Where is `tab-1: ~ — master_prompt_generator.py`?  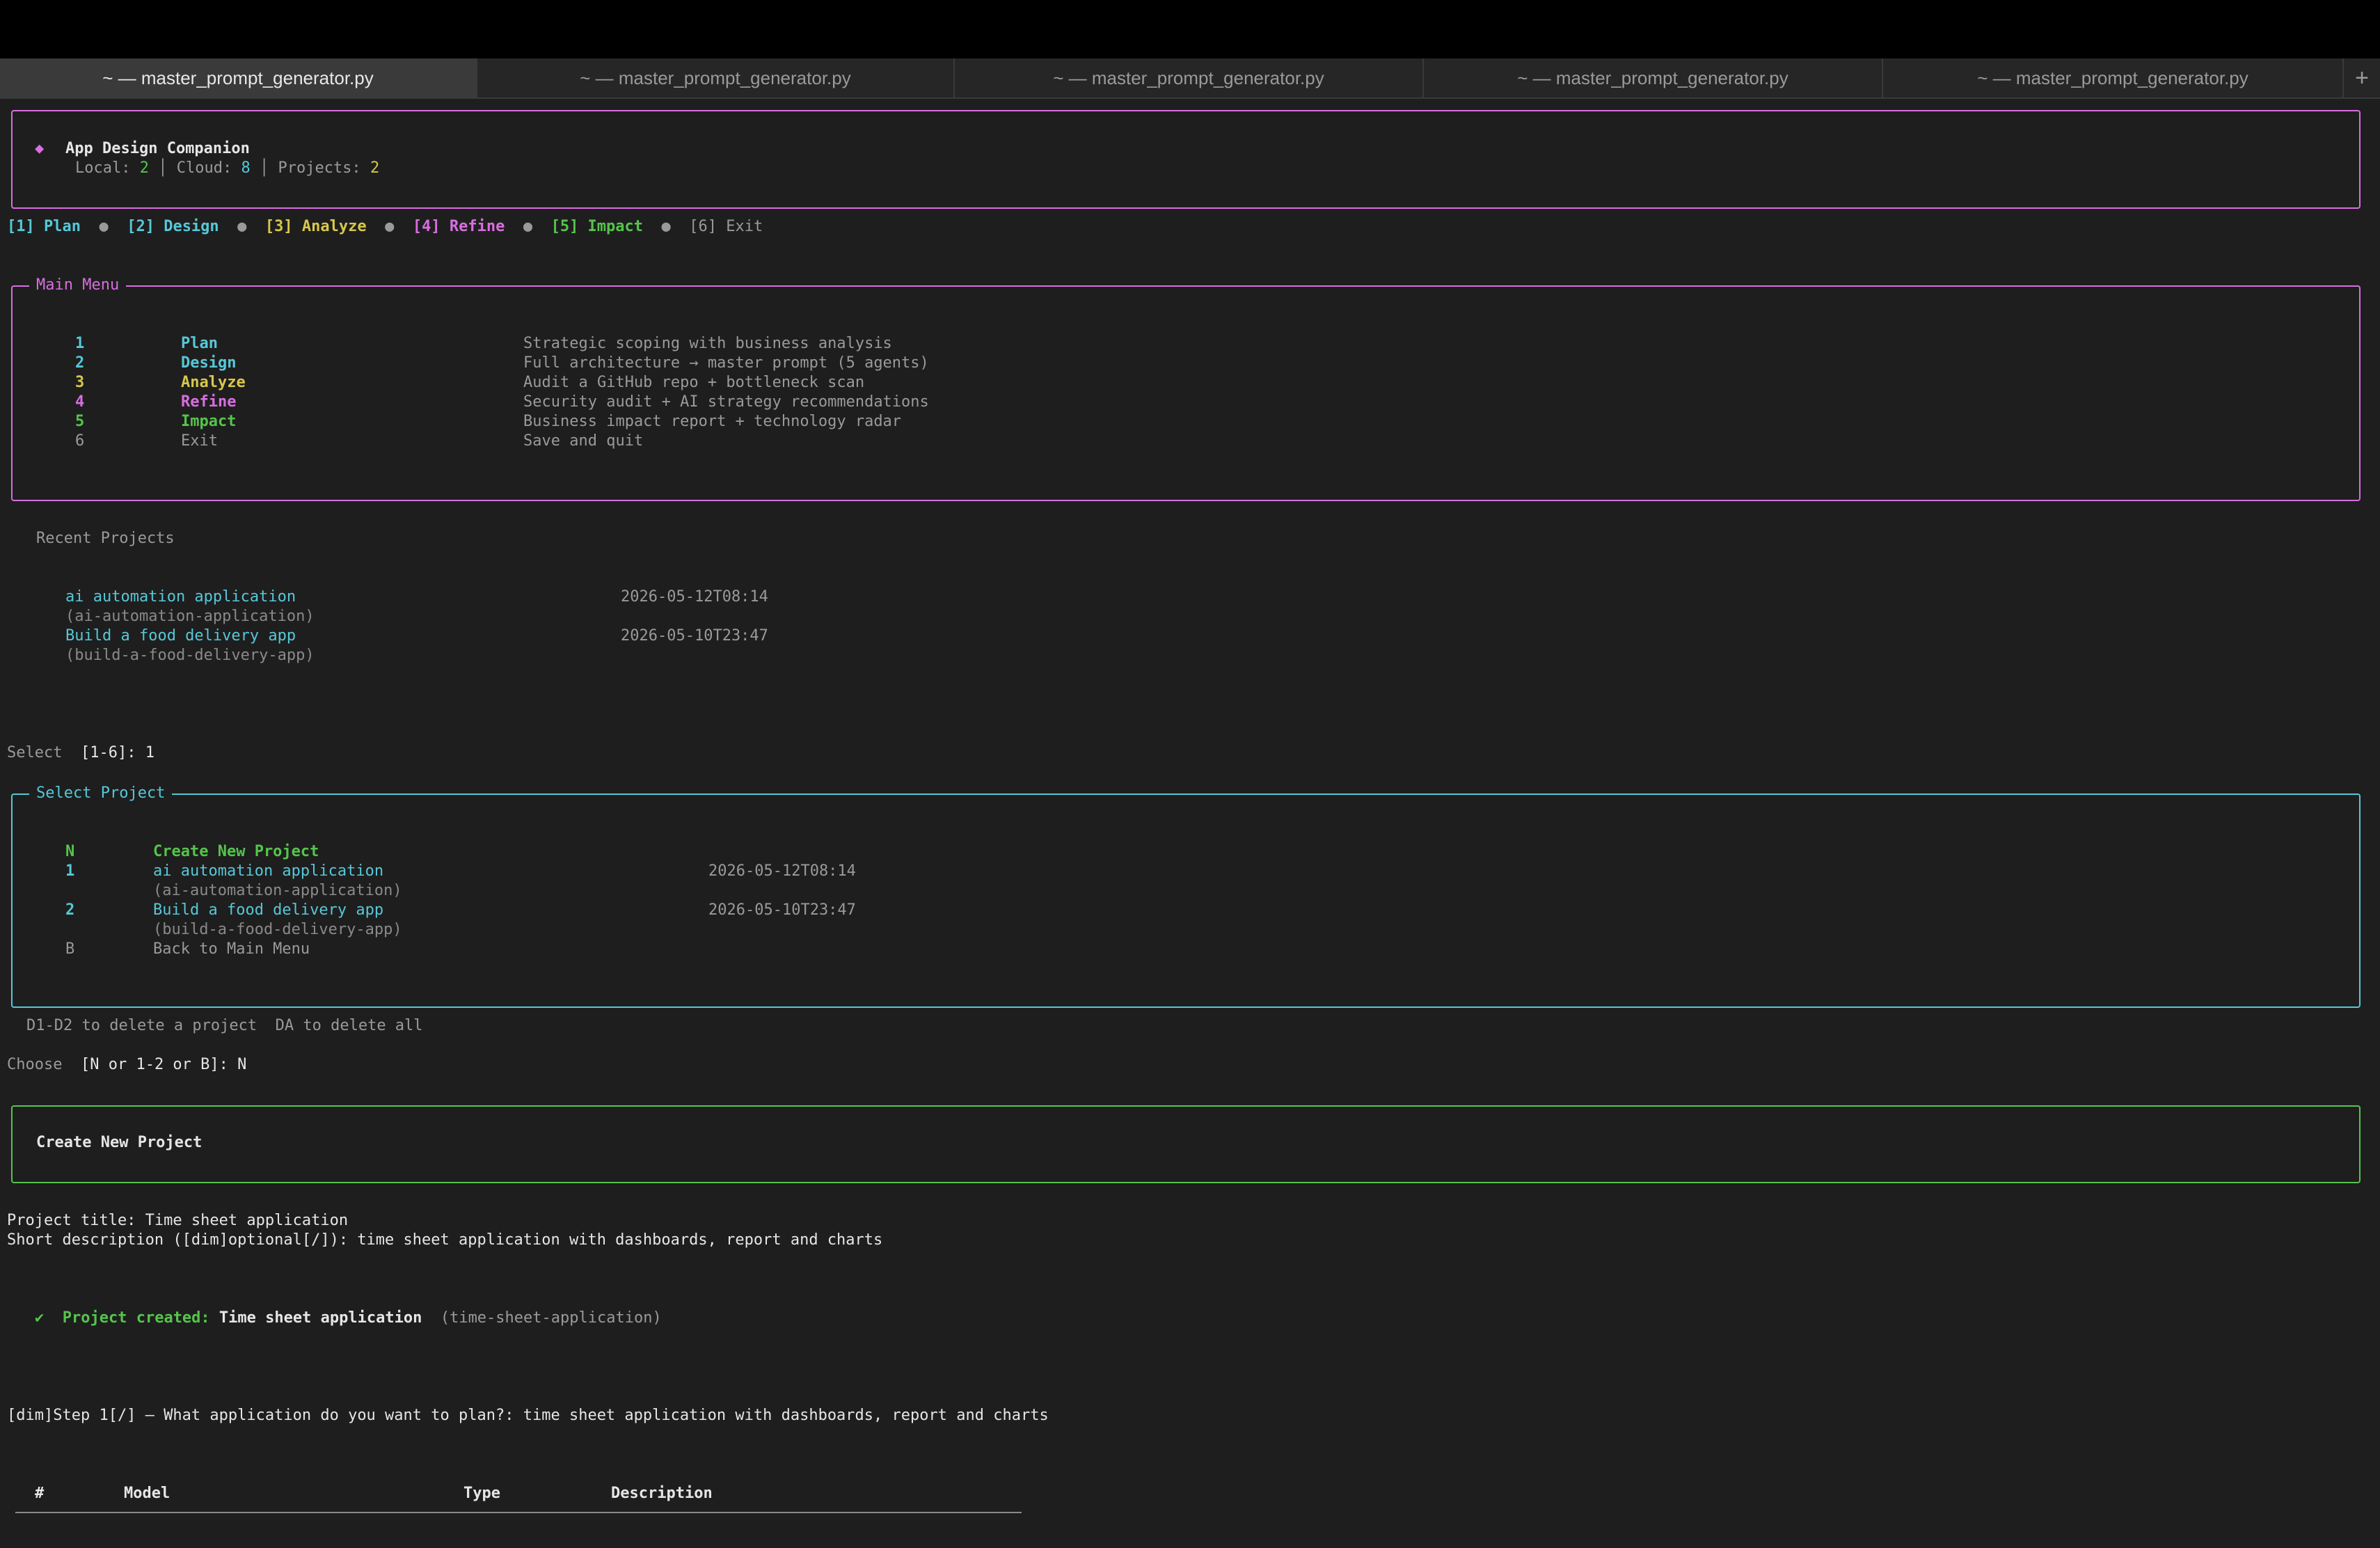
tab-1: ~ — master_prompt_generator.py is located at coordinates (239, 77).